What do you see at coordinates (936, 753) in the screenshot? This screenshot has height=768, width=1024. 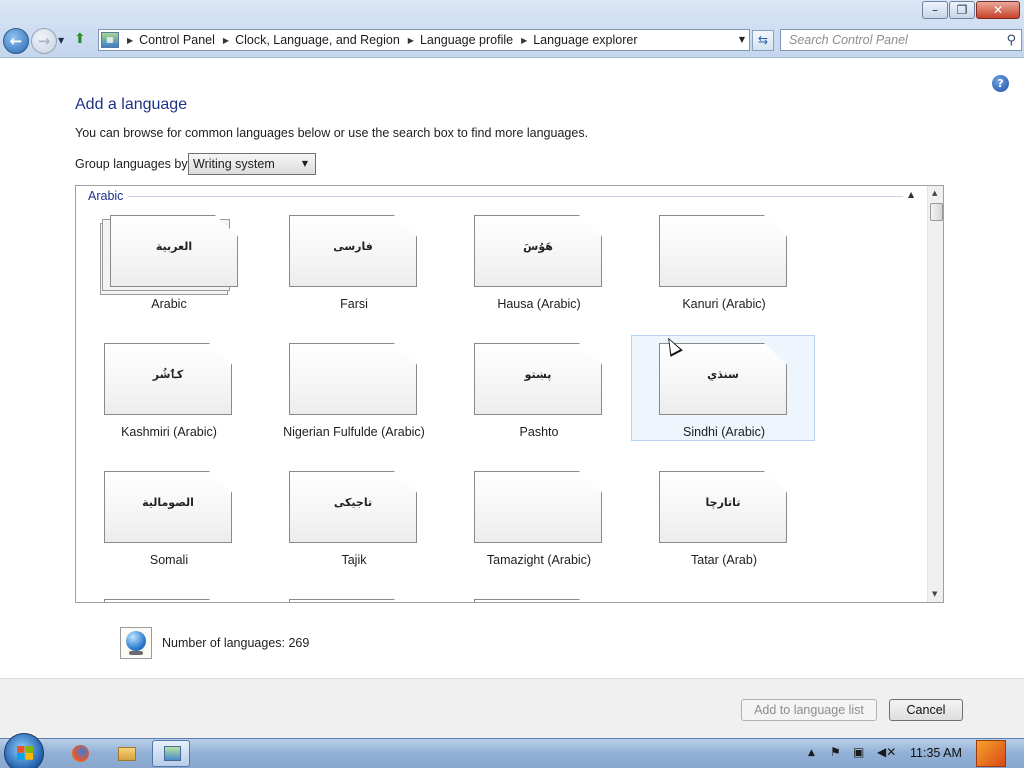 I see `taskbar-clock: 11:35 AM` at bounding box center [936, 753].